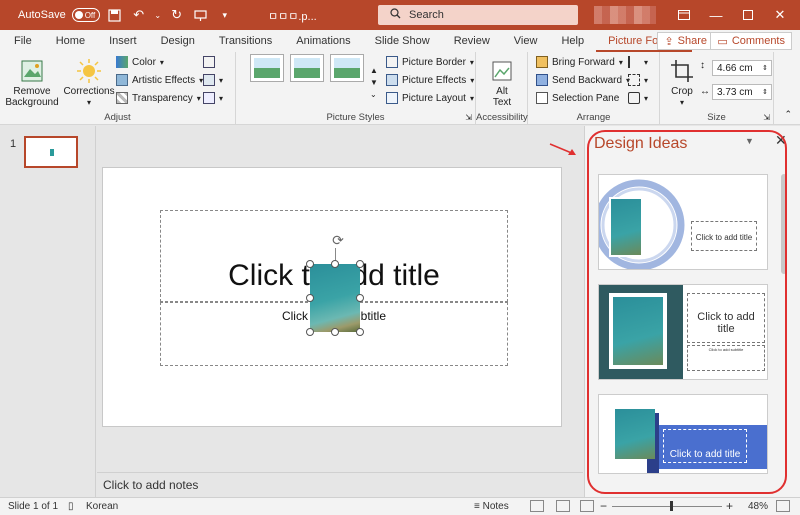 This screenshot has width=800, height=515. What do you see at coordinates (140, 62) in the screenshot?
I see `color-button: Color ▾` at bounding box center [140, 62].